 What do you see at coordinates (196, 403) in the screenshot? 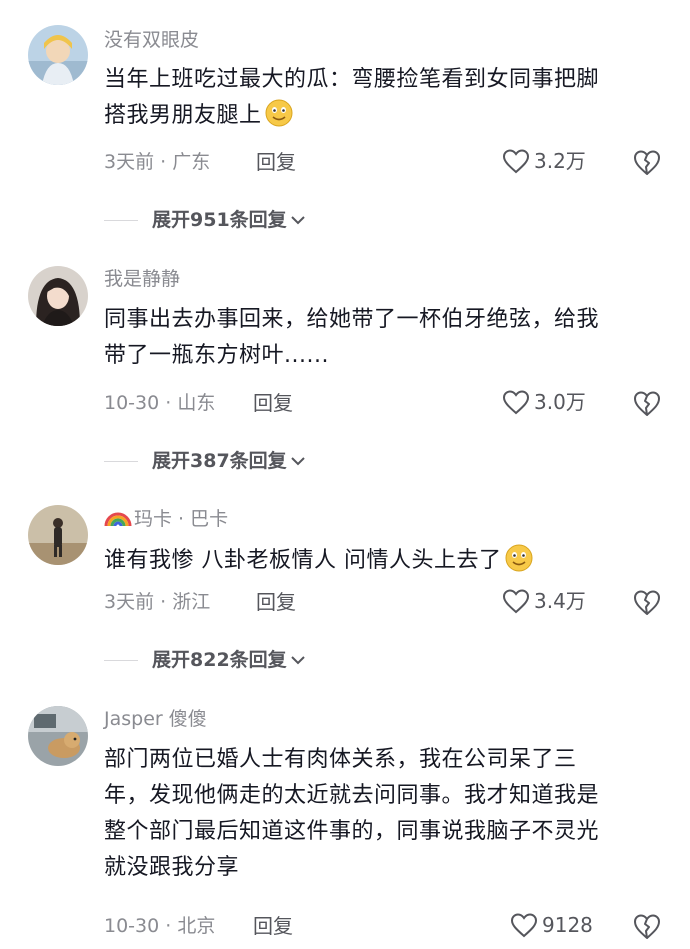
I see `comment-location: 山东` at bounding box center [196, 403].